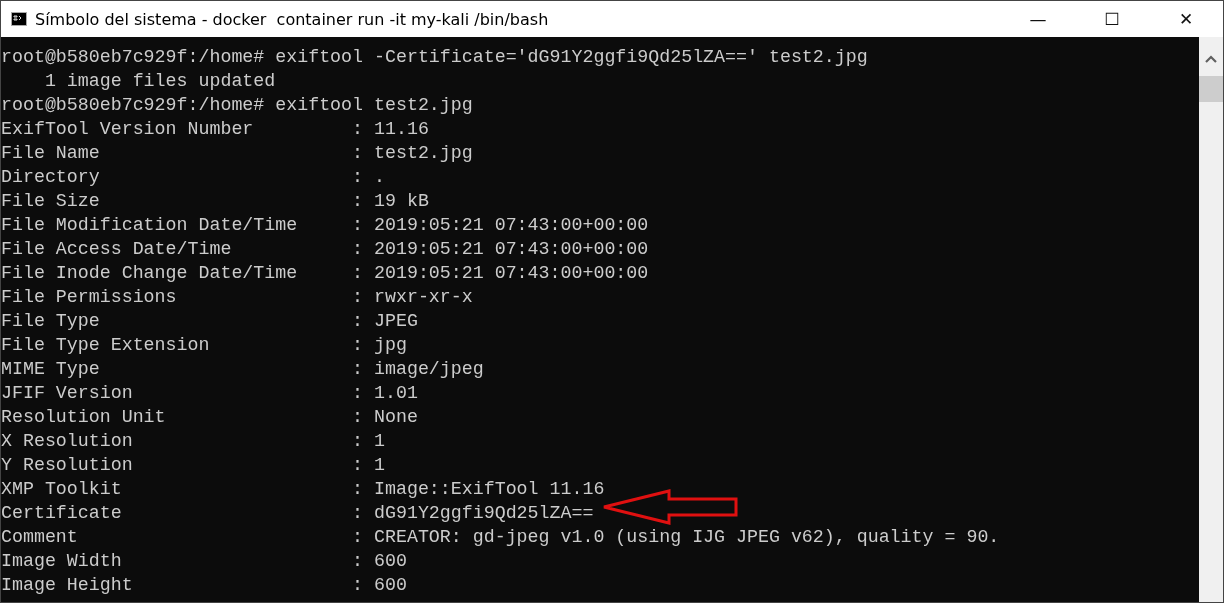 This screenshot has height=603, width=1224. I want to click on terminal-line: root@b580eb7c929f:/home# exiftool test2.jpg, so click(237, 105).